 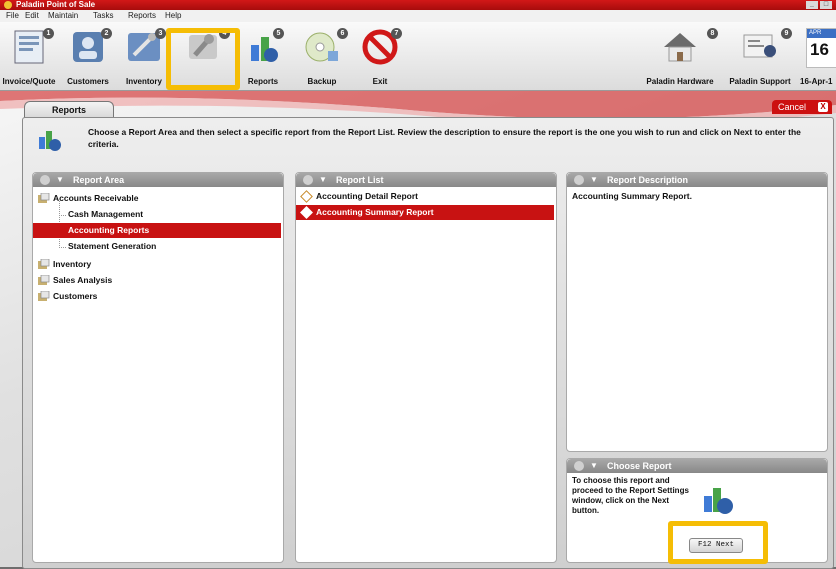 I want to click on tree-item-label: Accounting Reports, so click(x=109, y=230).